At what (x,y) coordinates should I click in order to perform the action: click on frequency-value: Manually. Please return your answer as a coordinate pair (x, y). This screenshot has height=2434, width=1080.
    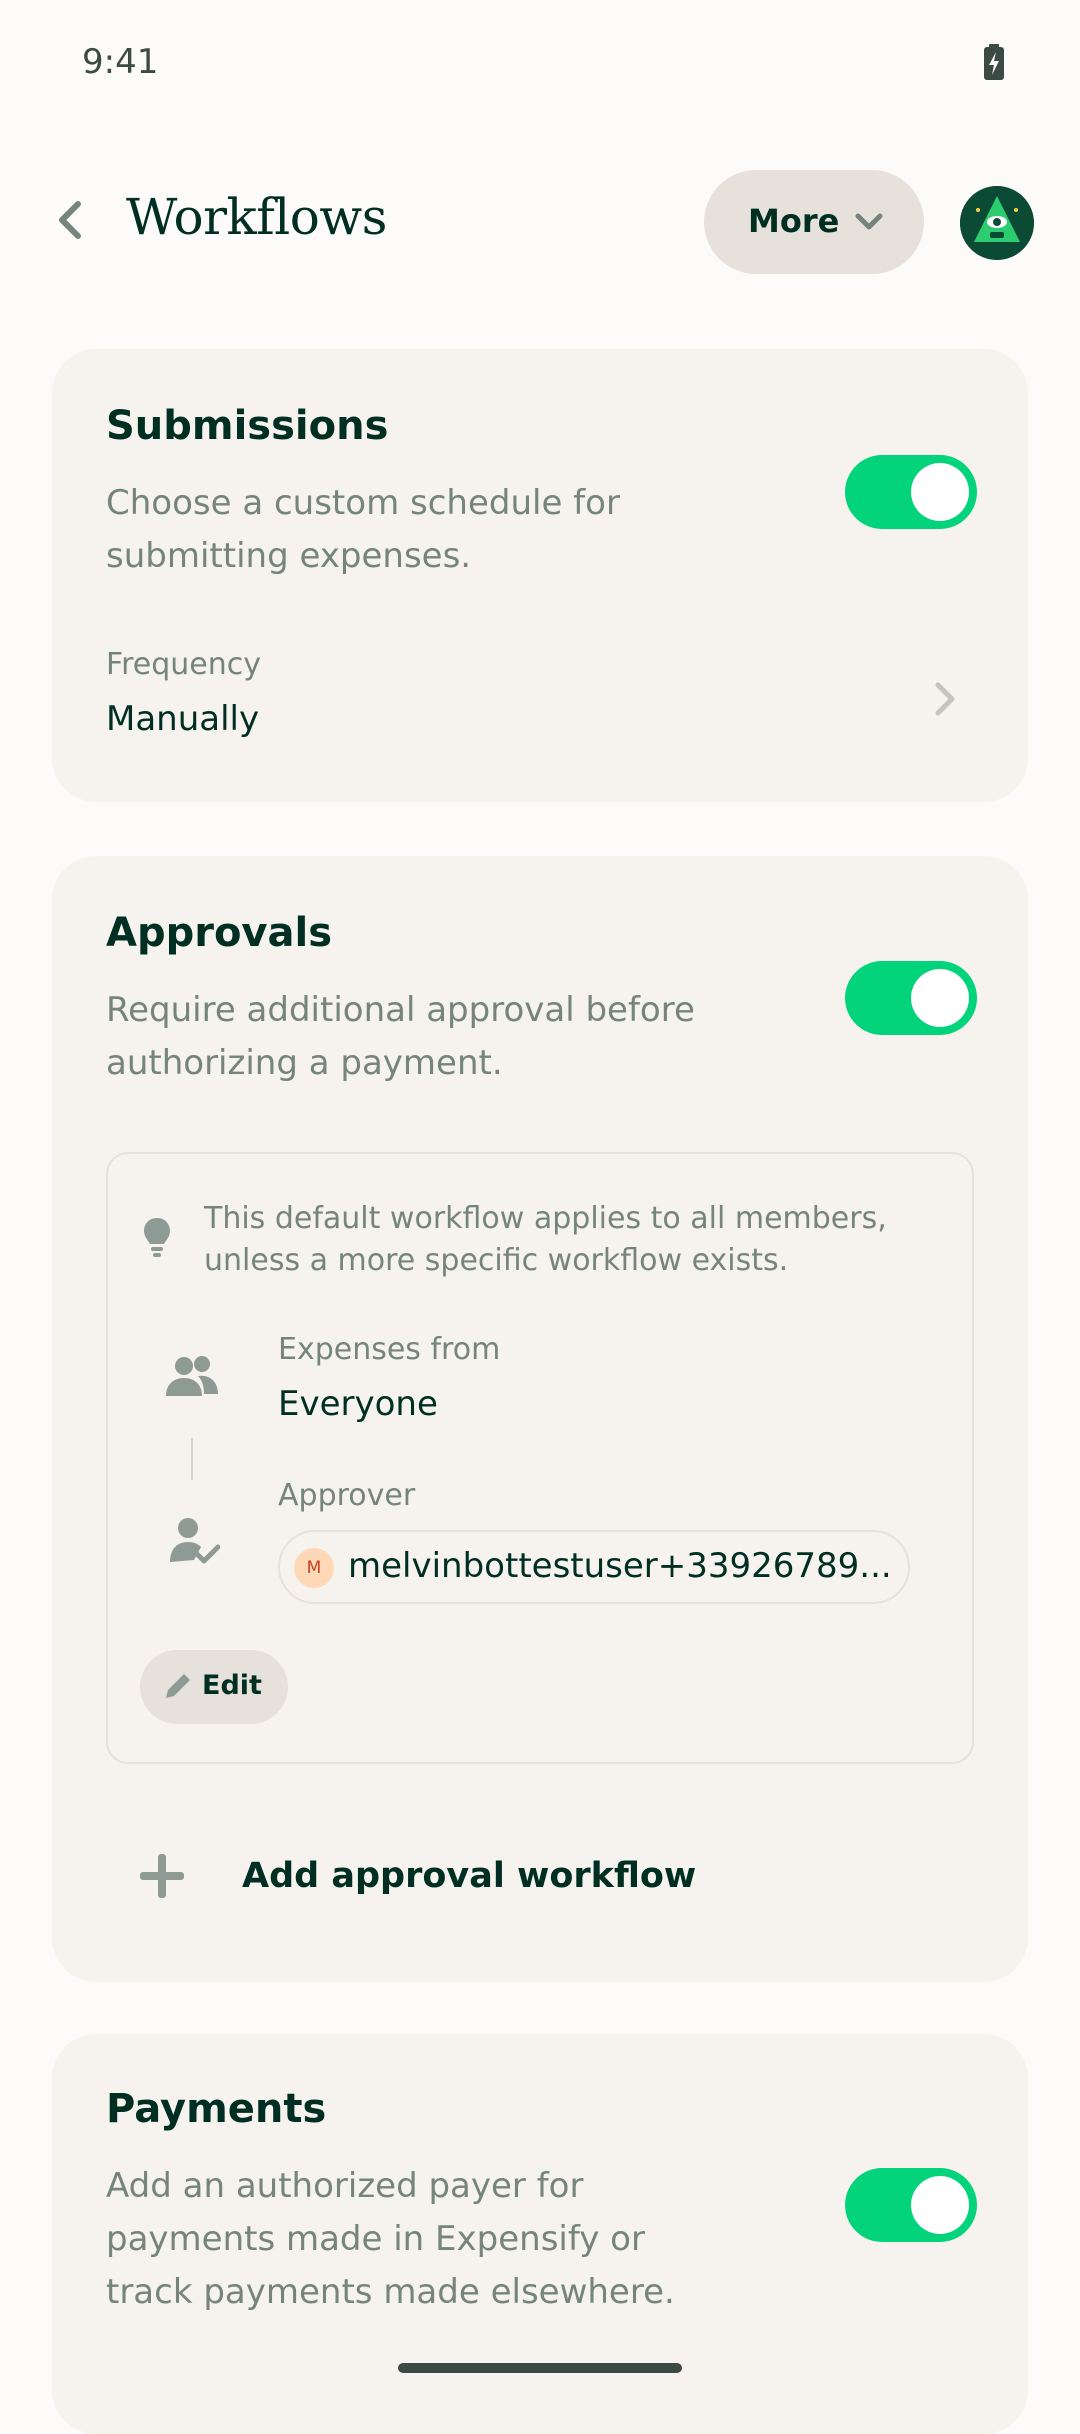
    Looking at the image, I should click on (183, 719).